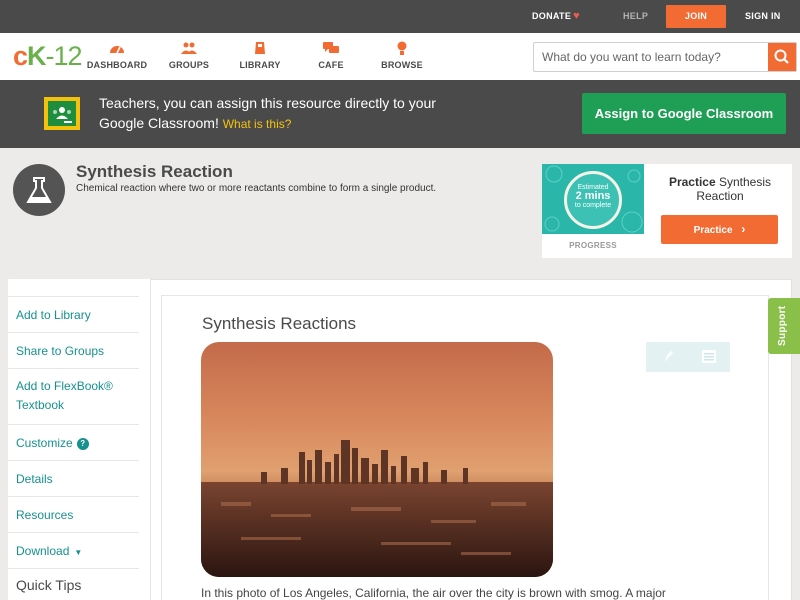 This screenshot has width=800, height=600. Describe the element at coordinates (260, 65) in the screenshot. I see `nav-library-label: LIBRARY` at that location.